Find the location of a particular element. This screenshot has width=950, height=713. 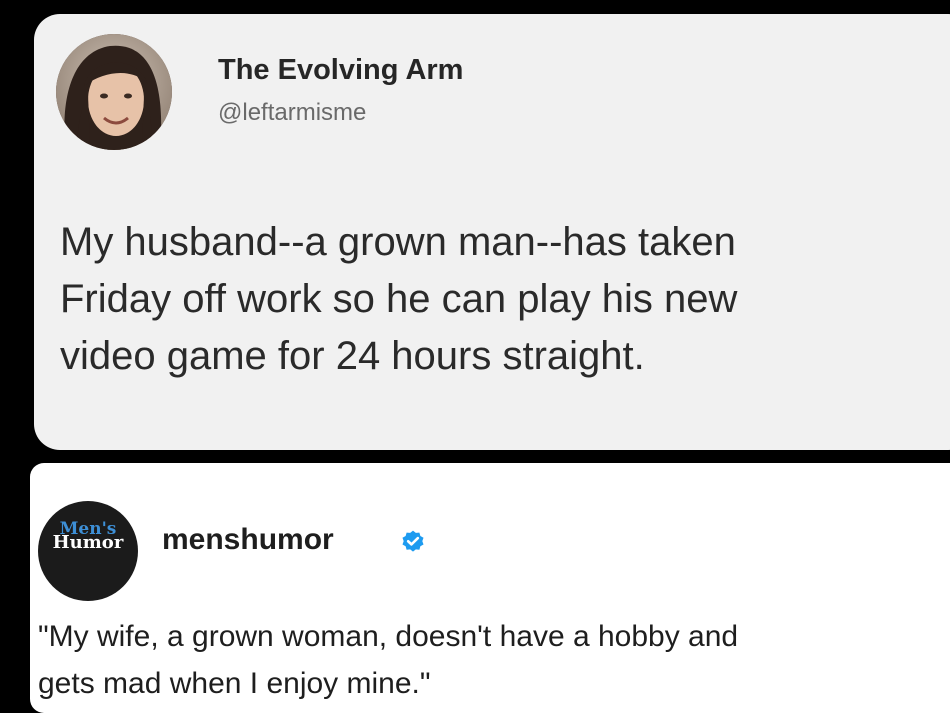

author-handle: @leftarmisme is located at coordinates (292, 113).